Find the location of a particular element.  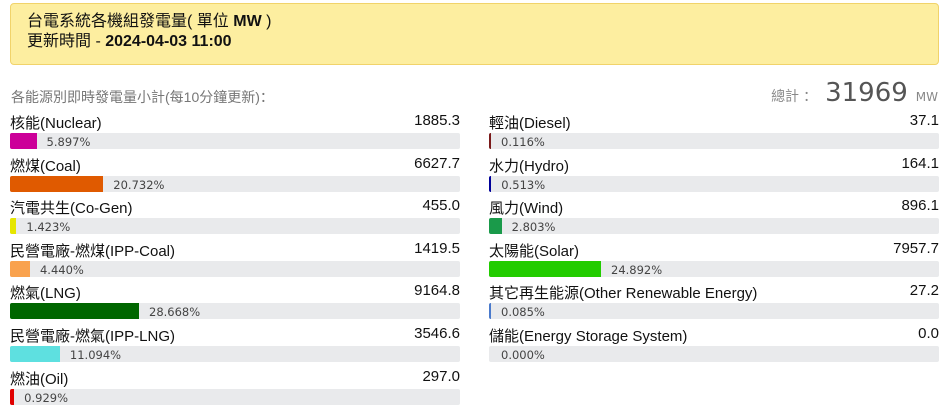

energy-row: 水力(Hydro) 164.1 0.513% is located at coordinates (714, 176).